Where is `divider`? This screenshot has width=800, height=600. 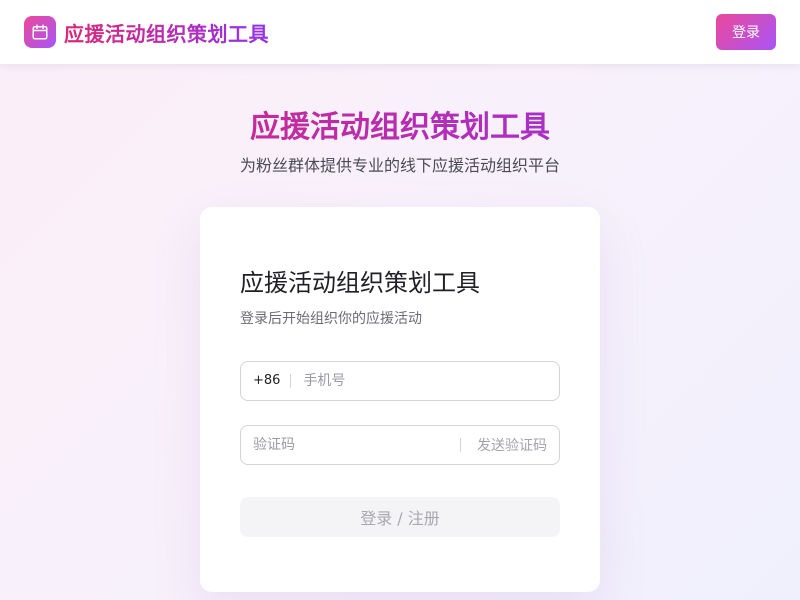
divider is located at coordinates (460, 445).